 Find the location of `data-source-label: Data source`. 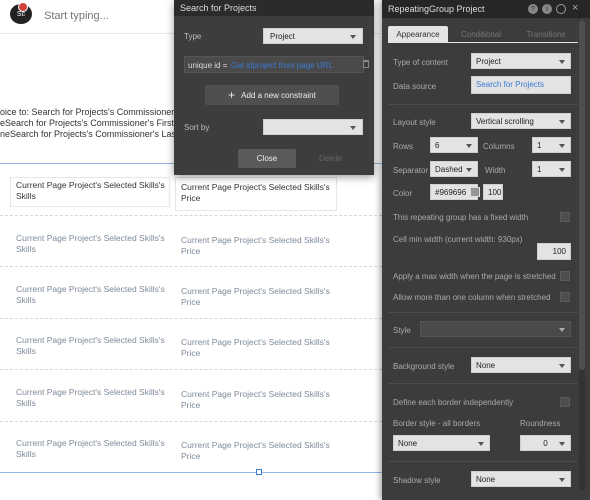

data-source-label: Data source is located at coordinates (415, 86).